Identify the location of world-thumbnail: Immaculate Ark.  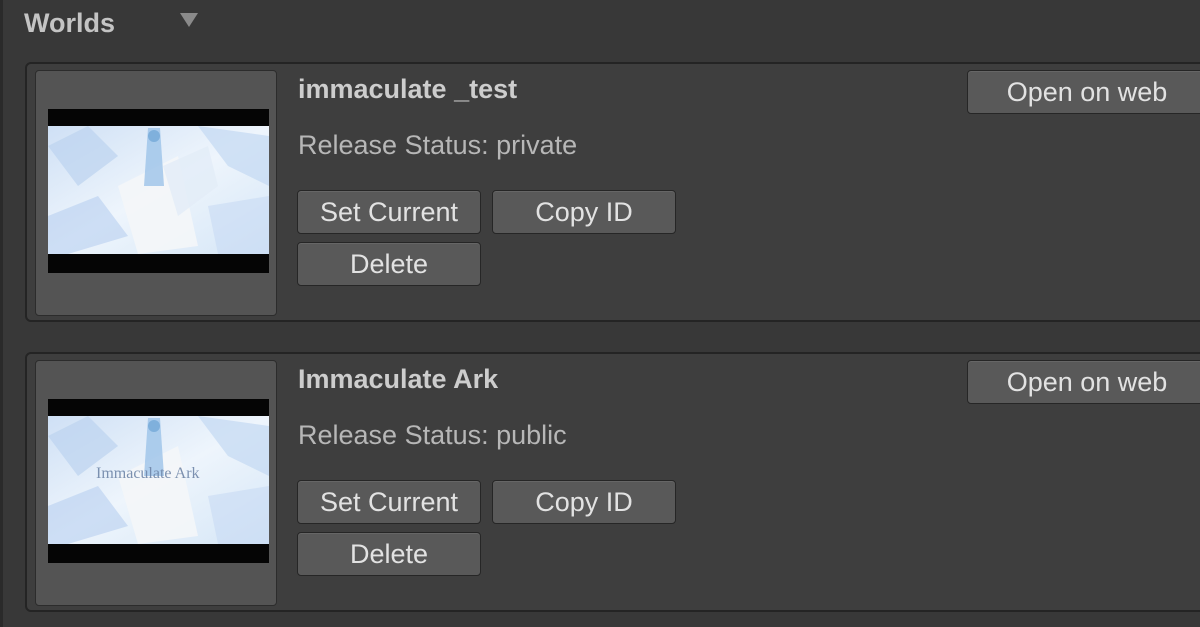
(156, 483).